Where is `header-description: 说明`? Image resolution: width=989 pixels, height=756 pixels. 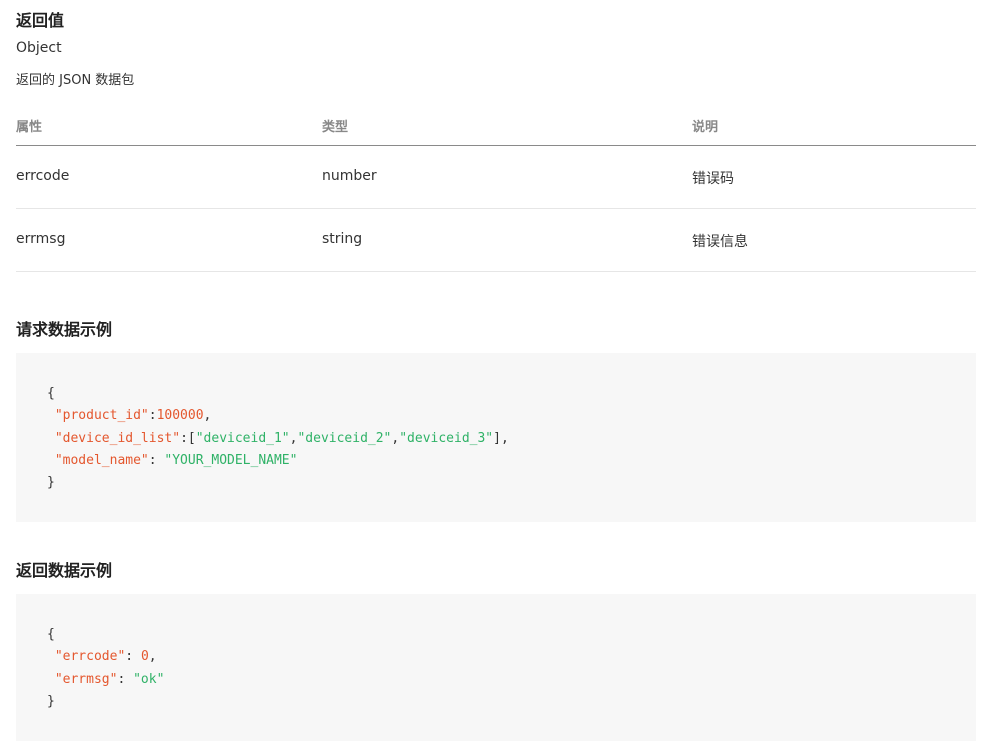
header-description: 说明 is located at coordinates (705, 127).